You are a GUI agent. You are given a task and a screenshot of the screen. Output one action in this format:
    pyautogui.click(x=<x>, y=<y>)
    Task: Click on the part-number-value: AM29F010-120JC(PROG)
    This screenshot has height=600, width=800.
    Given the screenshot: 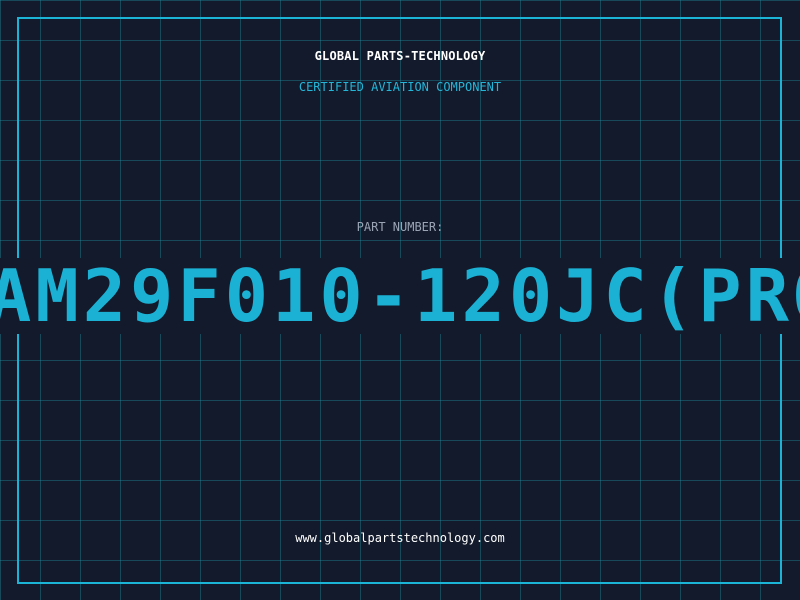 What is the action you would take?
    pyautogui.click(x=400, y=296)
    